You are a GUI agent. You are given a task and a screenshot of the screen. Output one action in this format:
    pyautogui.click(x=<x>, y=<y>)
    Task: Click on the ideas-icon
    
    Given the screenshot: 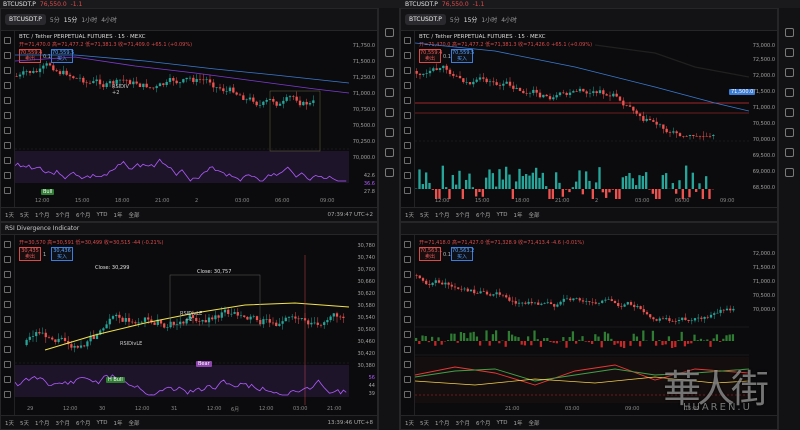 What is the action you would take?
    pyautogui.click(x=789, y=132)
    